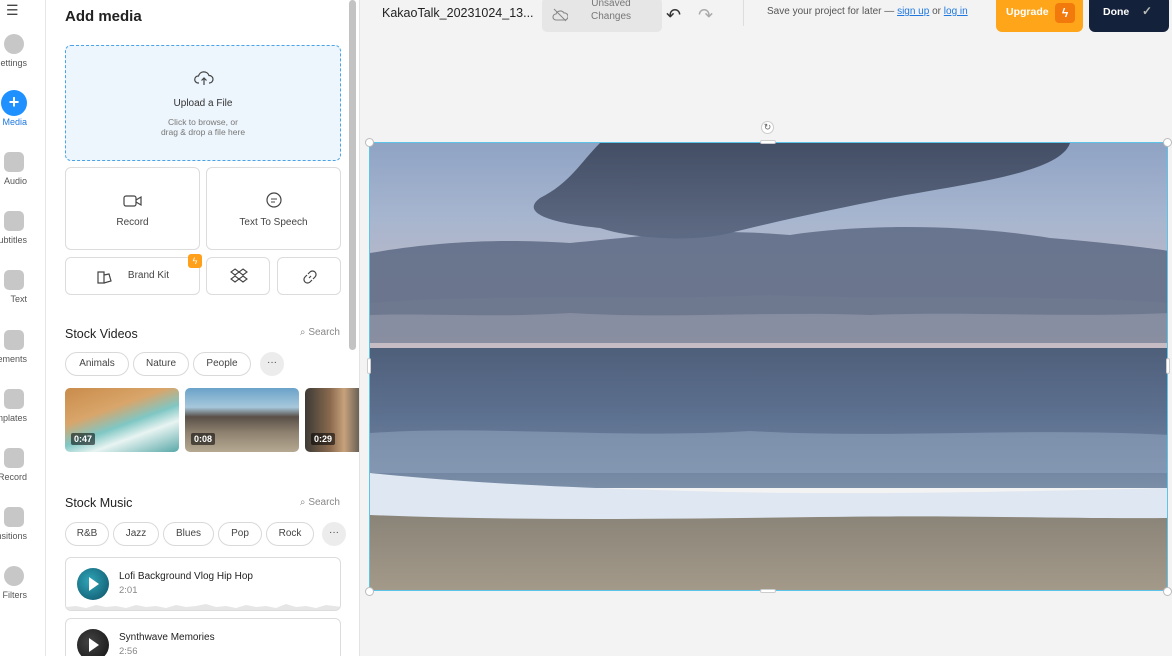 The image size is (1172, 656). Describe the element at coordinates (831, 11) in the screenshot. I see `save-prompt-text: Save your project for later —` at that location.